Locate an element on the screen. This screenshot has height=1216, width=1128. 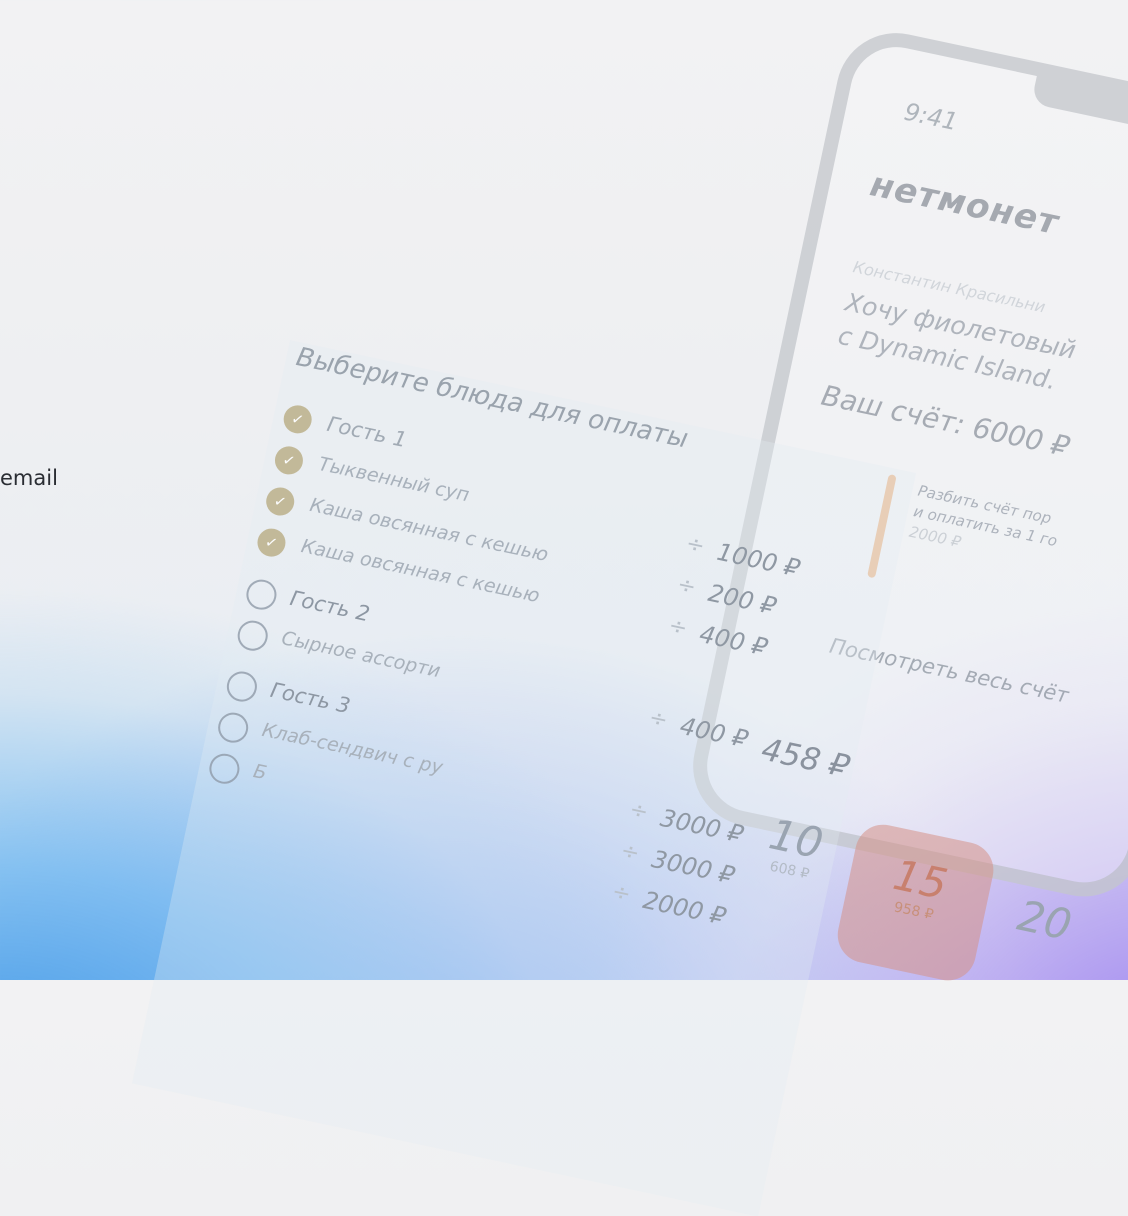
dish-label: Б is located at coordinates (260, 772).